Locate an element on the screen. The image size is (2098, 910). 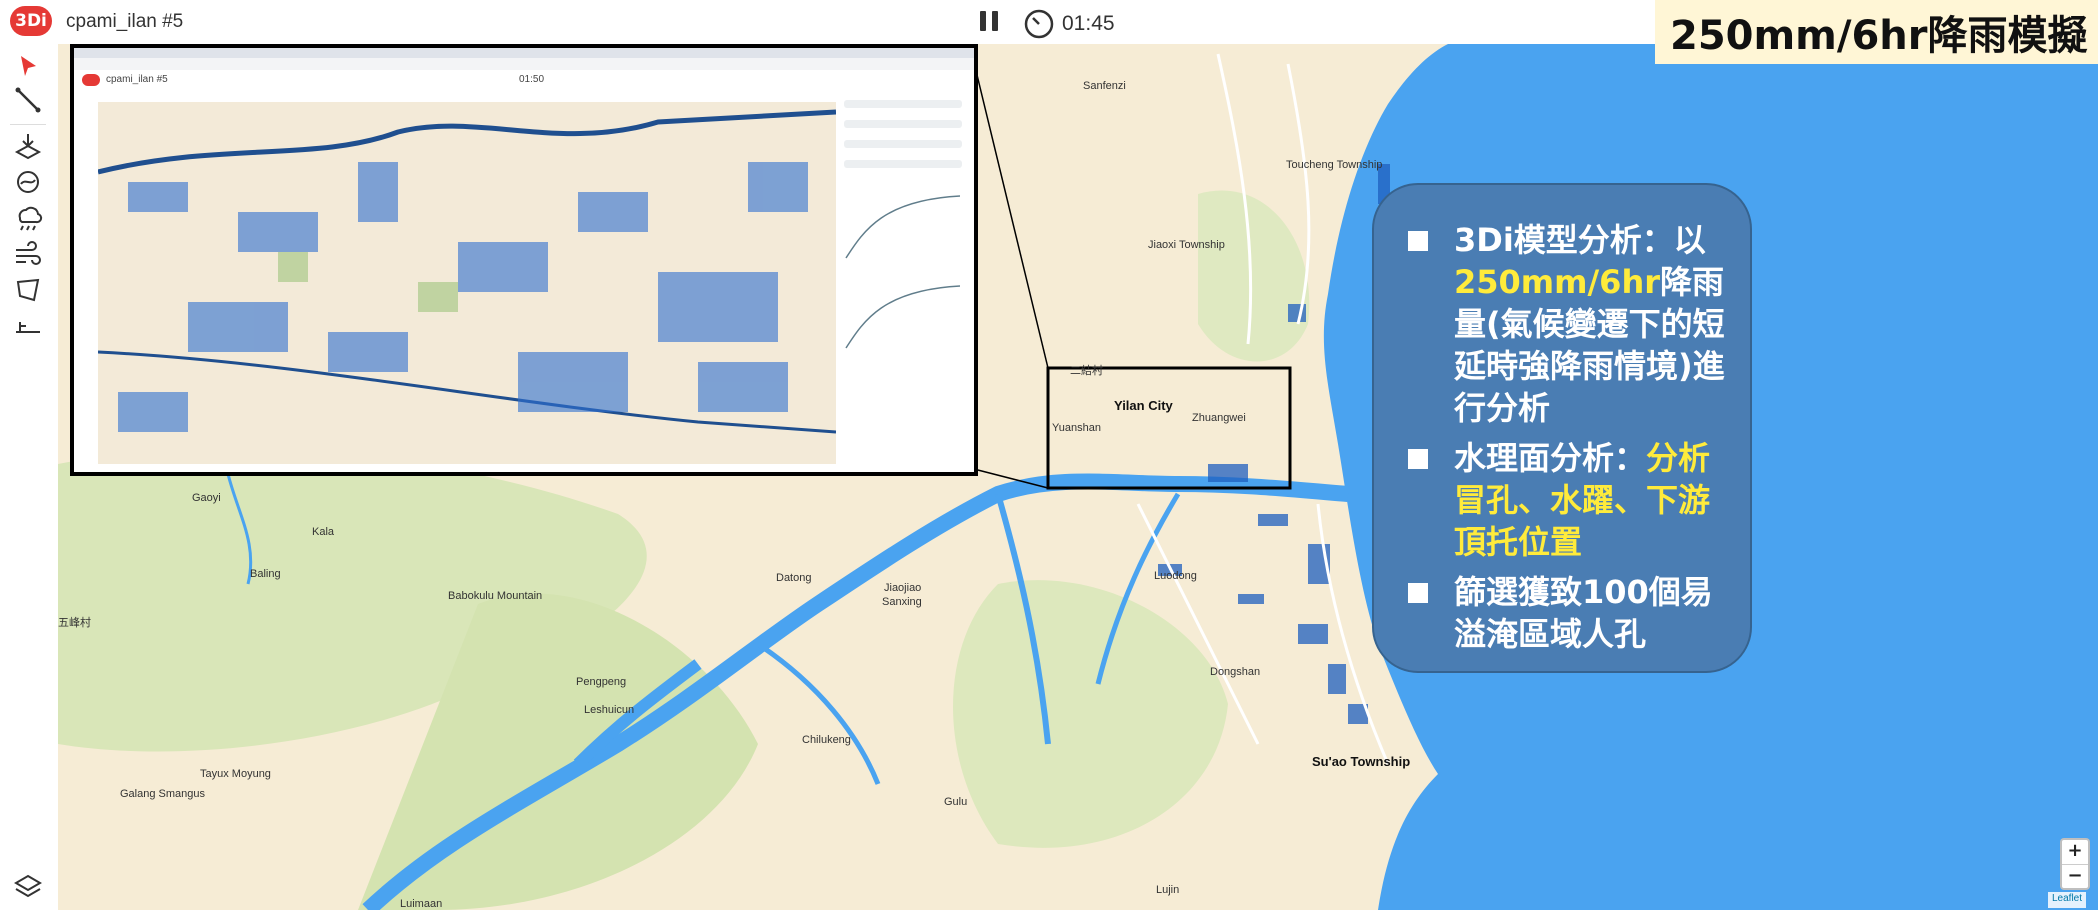
place-label: Yuanshan is located at coordinates (1076, 428).